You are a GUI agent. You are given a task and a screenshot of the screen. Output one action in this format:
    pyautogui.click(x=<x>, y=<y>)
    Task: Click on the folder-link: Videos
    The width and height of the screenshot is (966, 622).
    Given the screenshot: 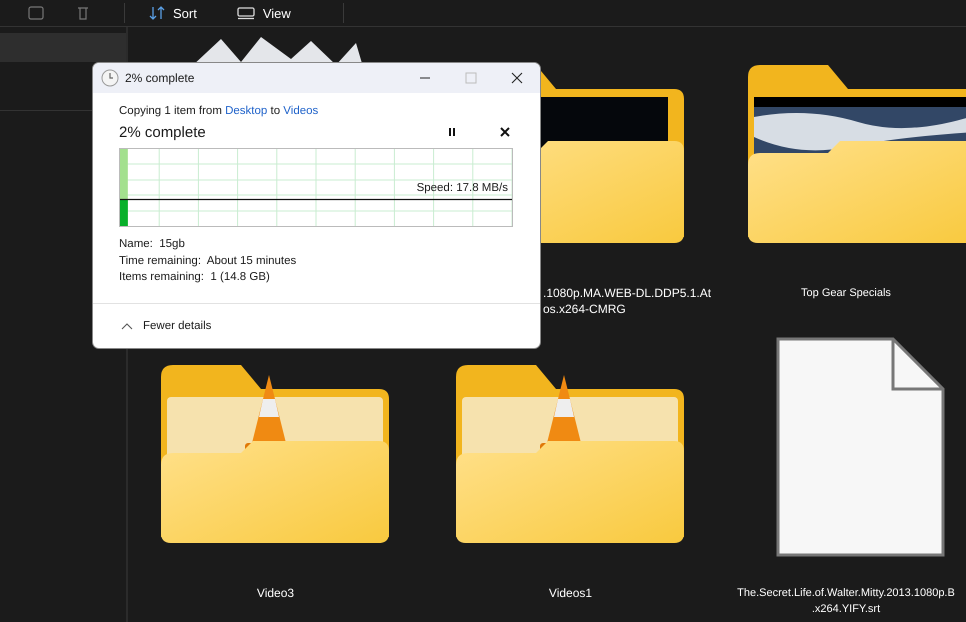 What is the action you would take?
    pyautogui.click(x=300, y=111)
    